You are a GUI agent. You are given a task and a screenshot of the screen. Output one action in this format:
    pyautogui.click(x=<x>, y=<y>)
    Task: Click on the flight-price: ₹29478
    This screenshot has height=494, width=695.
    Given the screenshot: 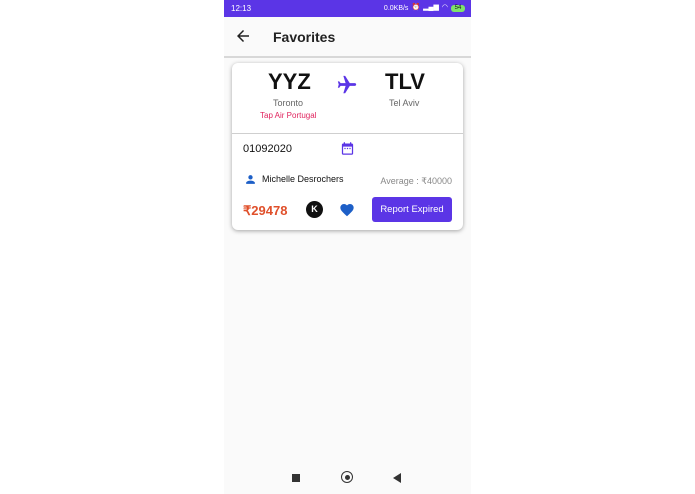 What is the action you would take?
    pyautogui.click(x=265, y=210)
    